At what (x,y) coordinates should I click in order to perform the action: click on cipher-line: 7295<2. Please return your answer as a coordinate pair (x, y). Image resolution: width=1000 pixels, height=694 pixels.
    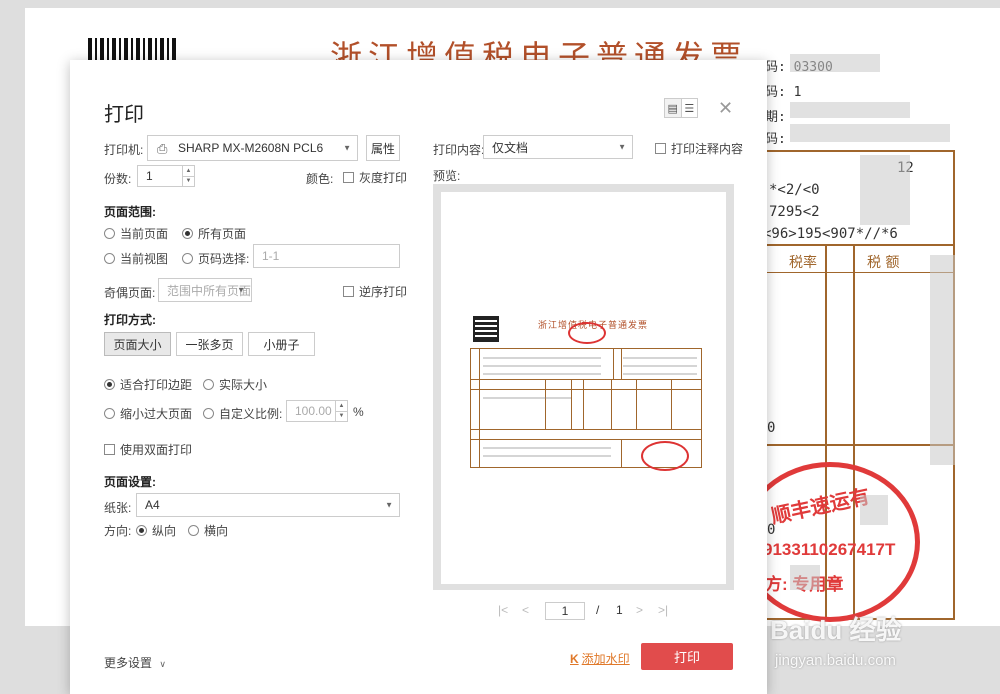
    Looking at the image, I should click on (794, 212).